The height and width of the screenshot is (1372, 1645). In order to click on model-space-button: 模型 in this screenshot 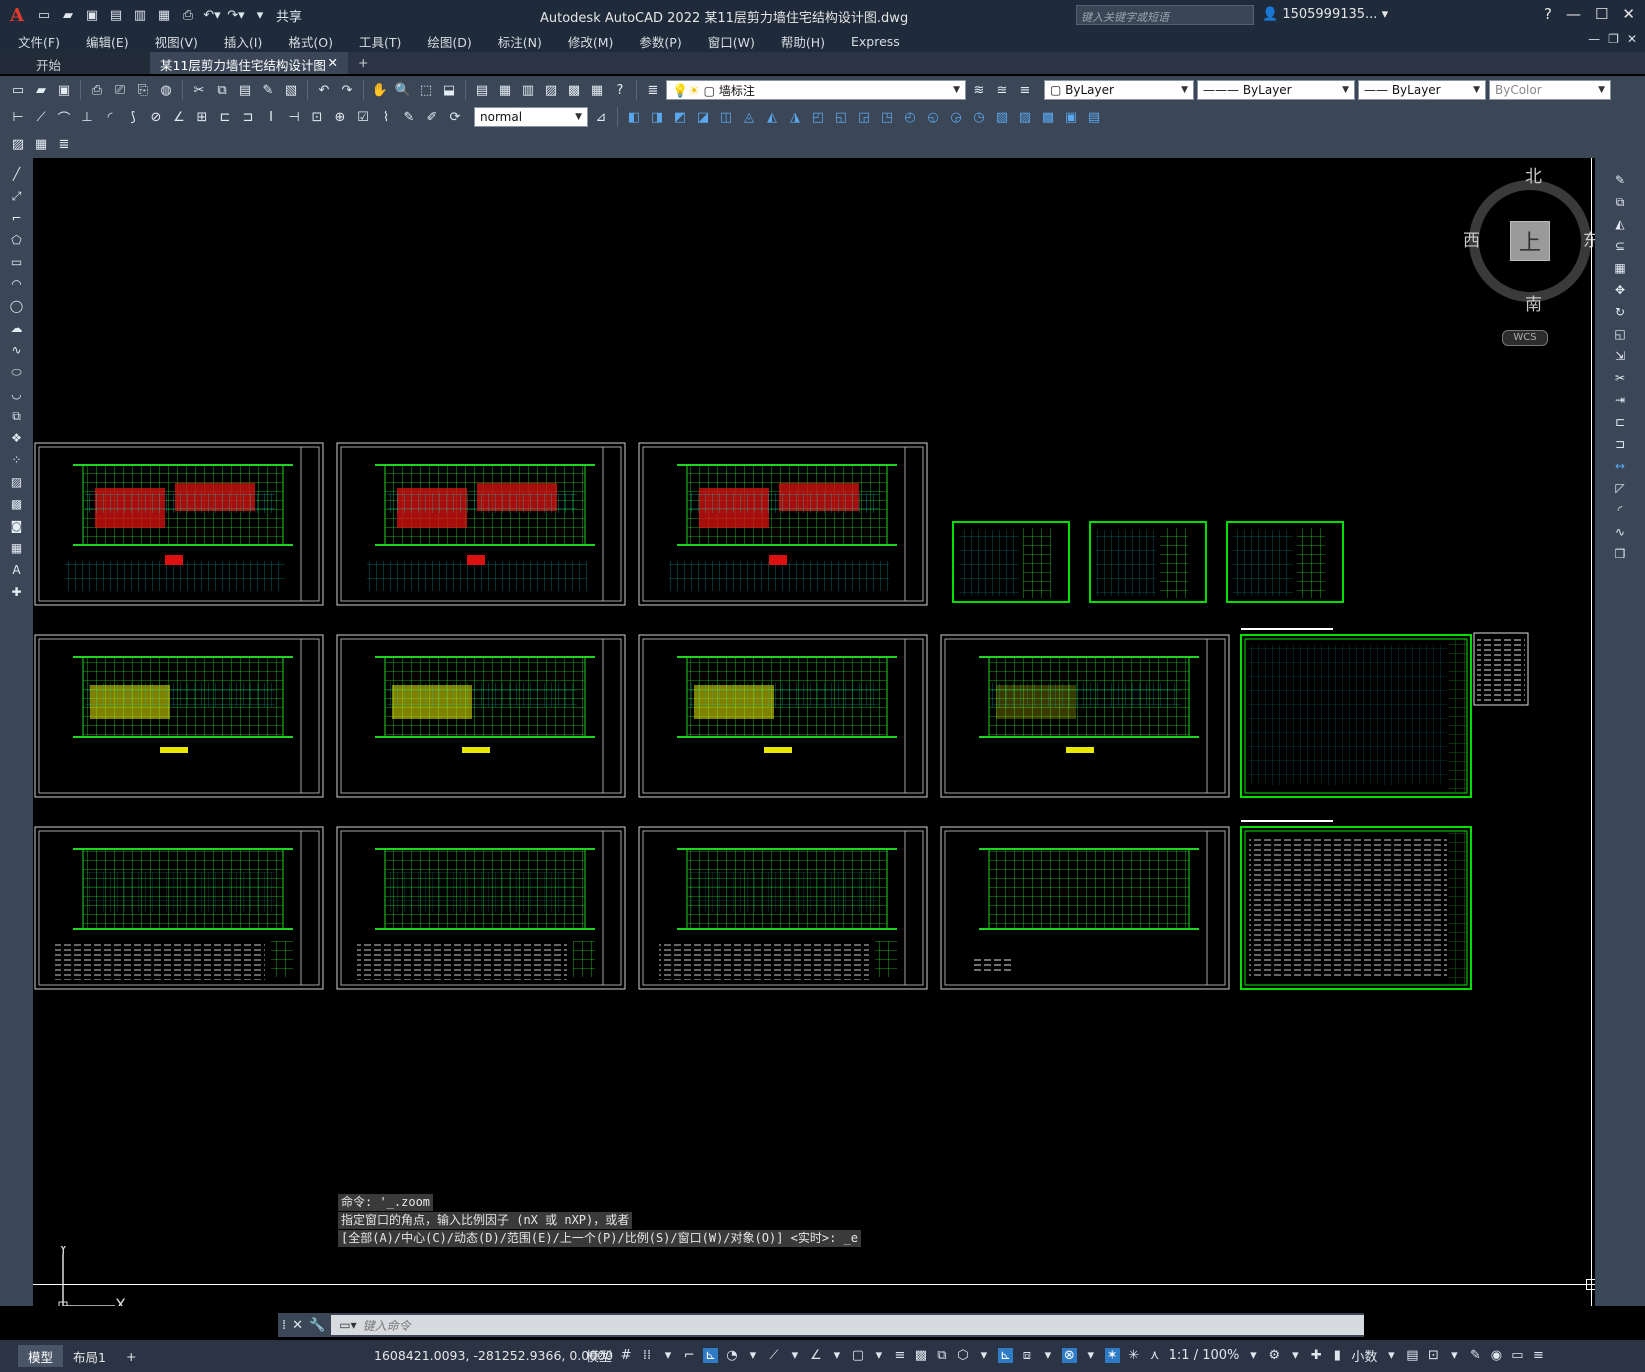, I will do `click(599, 1355)`.